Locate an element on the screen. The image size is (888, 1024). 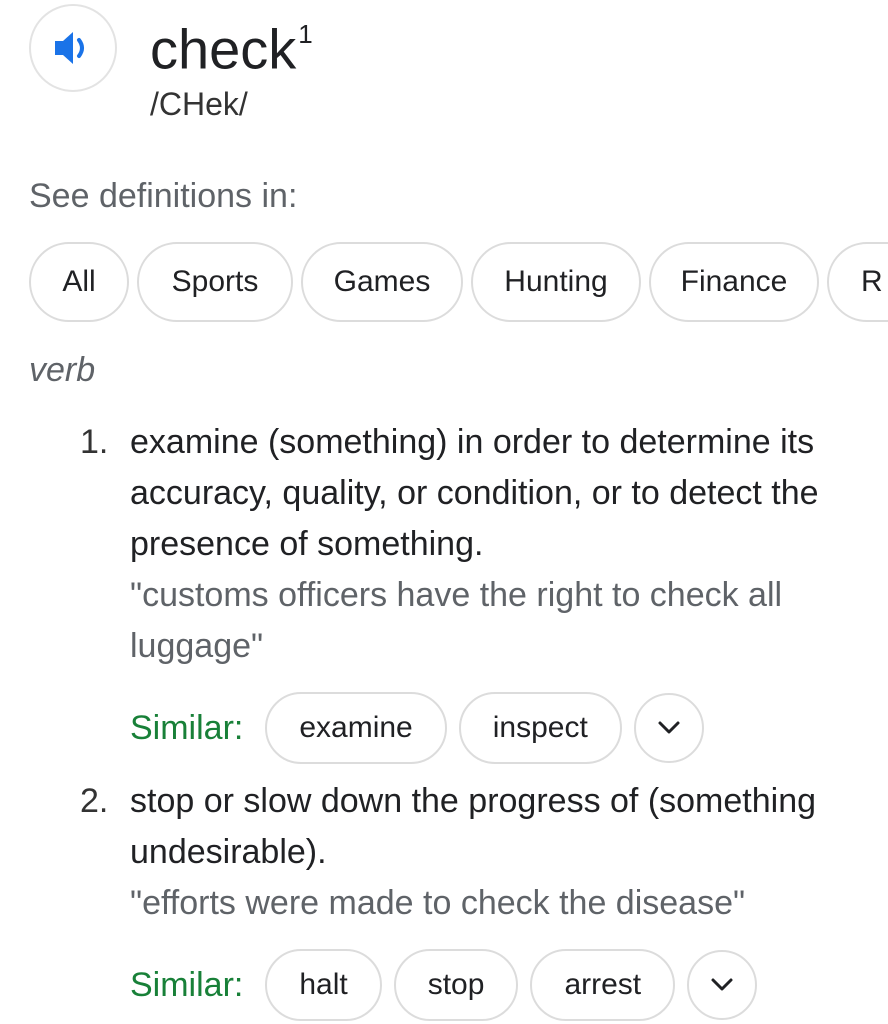
headword: check1 is located at coordinates (231, 45).